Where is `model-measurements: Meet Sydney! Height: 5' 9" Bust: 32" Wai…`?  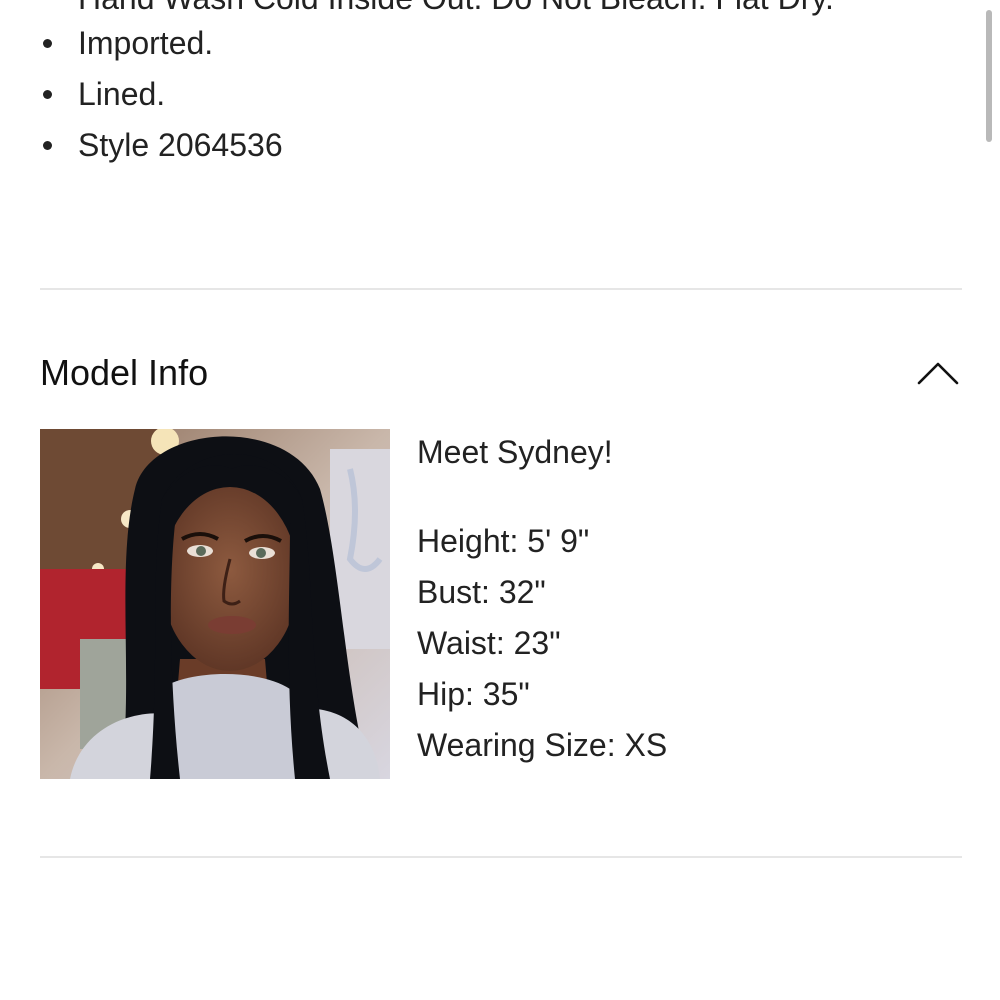
model-measurements: Meet Sydney! Height: 5' 9" Bust: 32" Wai… is located at coordinates (542, 602).